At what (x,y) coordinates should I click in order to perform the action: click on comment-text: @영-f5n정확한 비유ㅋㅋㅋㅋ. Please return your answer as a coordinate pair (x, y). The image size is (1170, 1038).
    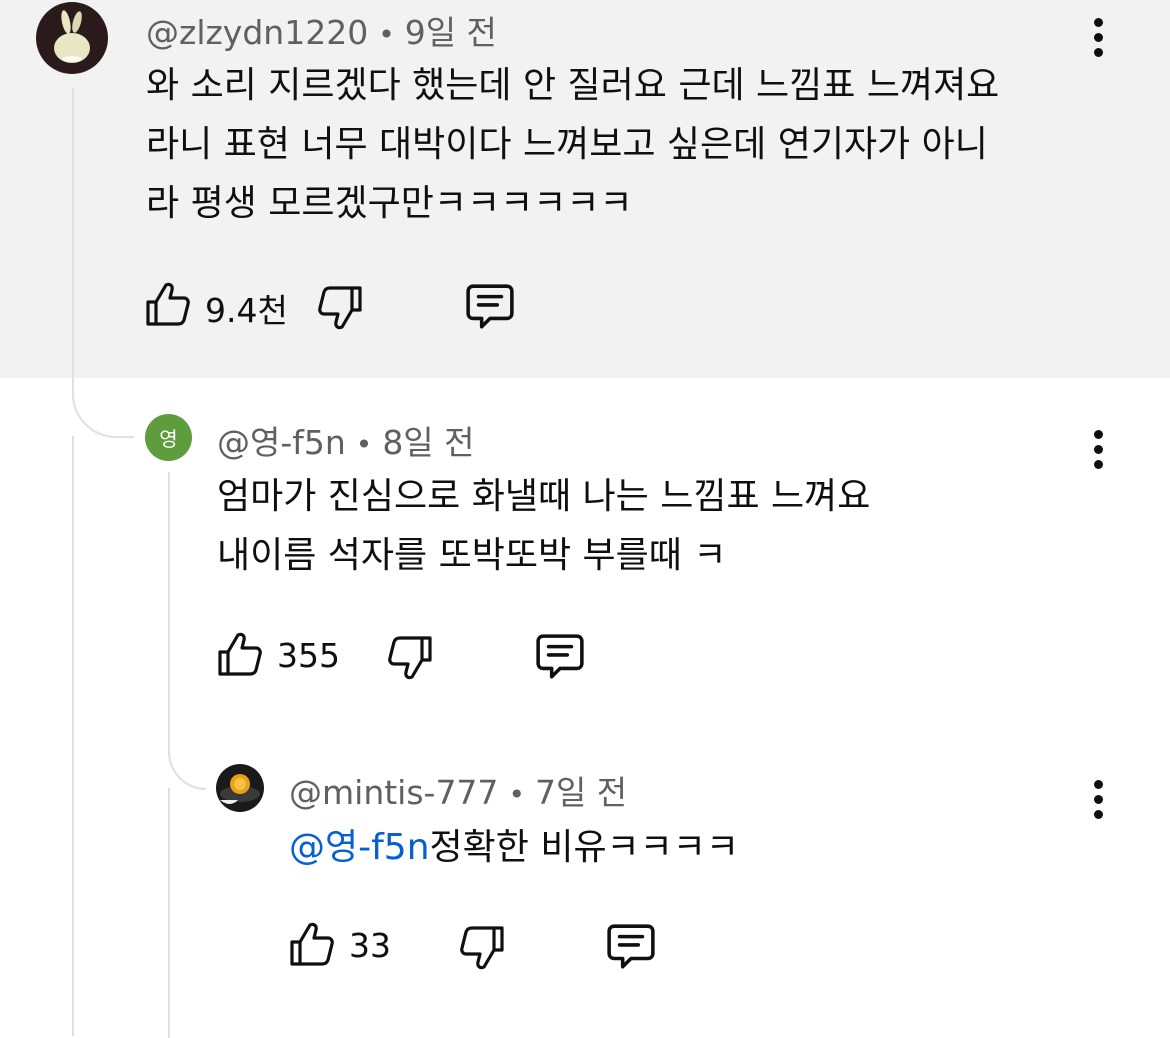
    Looking at the image, I should click on (514, 847).